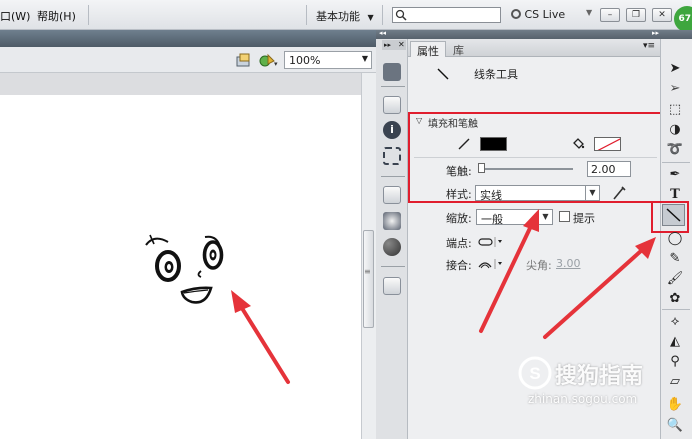  I want to click on sogou-logo-icon: S, so click(535, 373).